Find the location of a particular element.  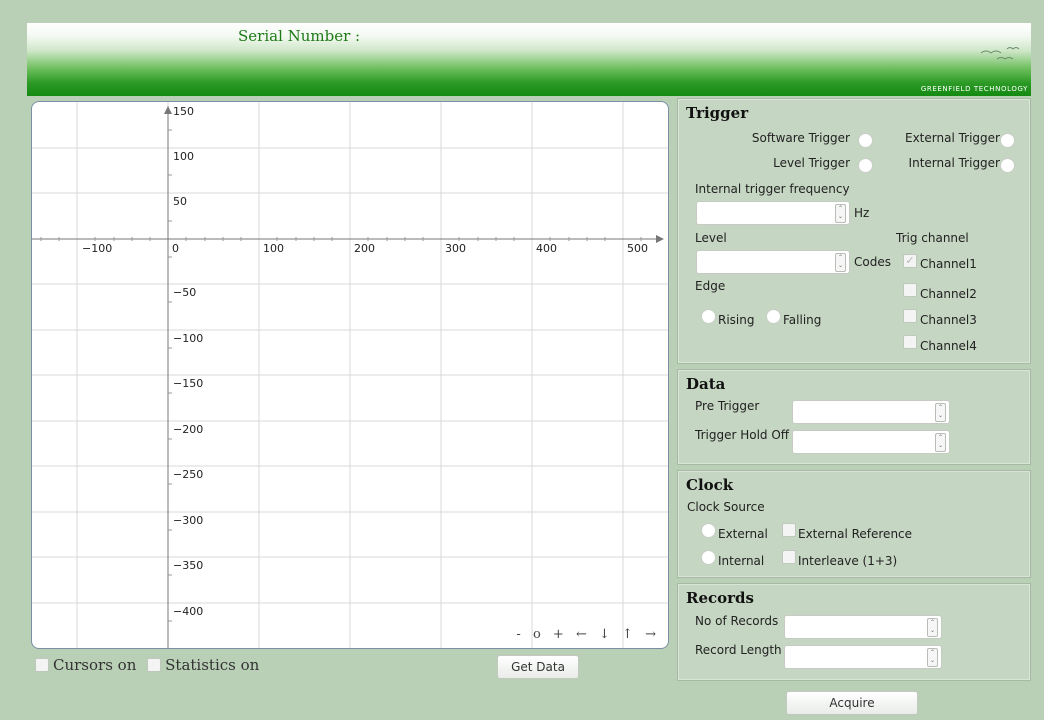

pre-trigger-label: Pre Trigger is located at coordinates (727, 406).